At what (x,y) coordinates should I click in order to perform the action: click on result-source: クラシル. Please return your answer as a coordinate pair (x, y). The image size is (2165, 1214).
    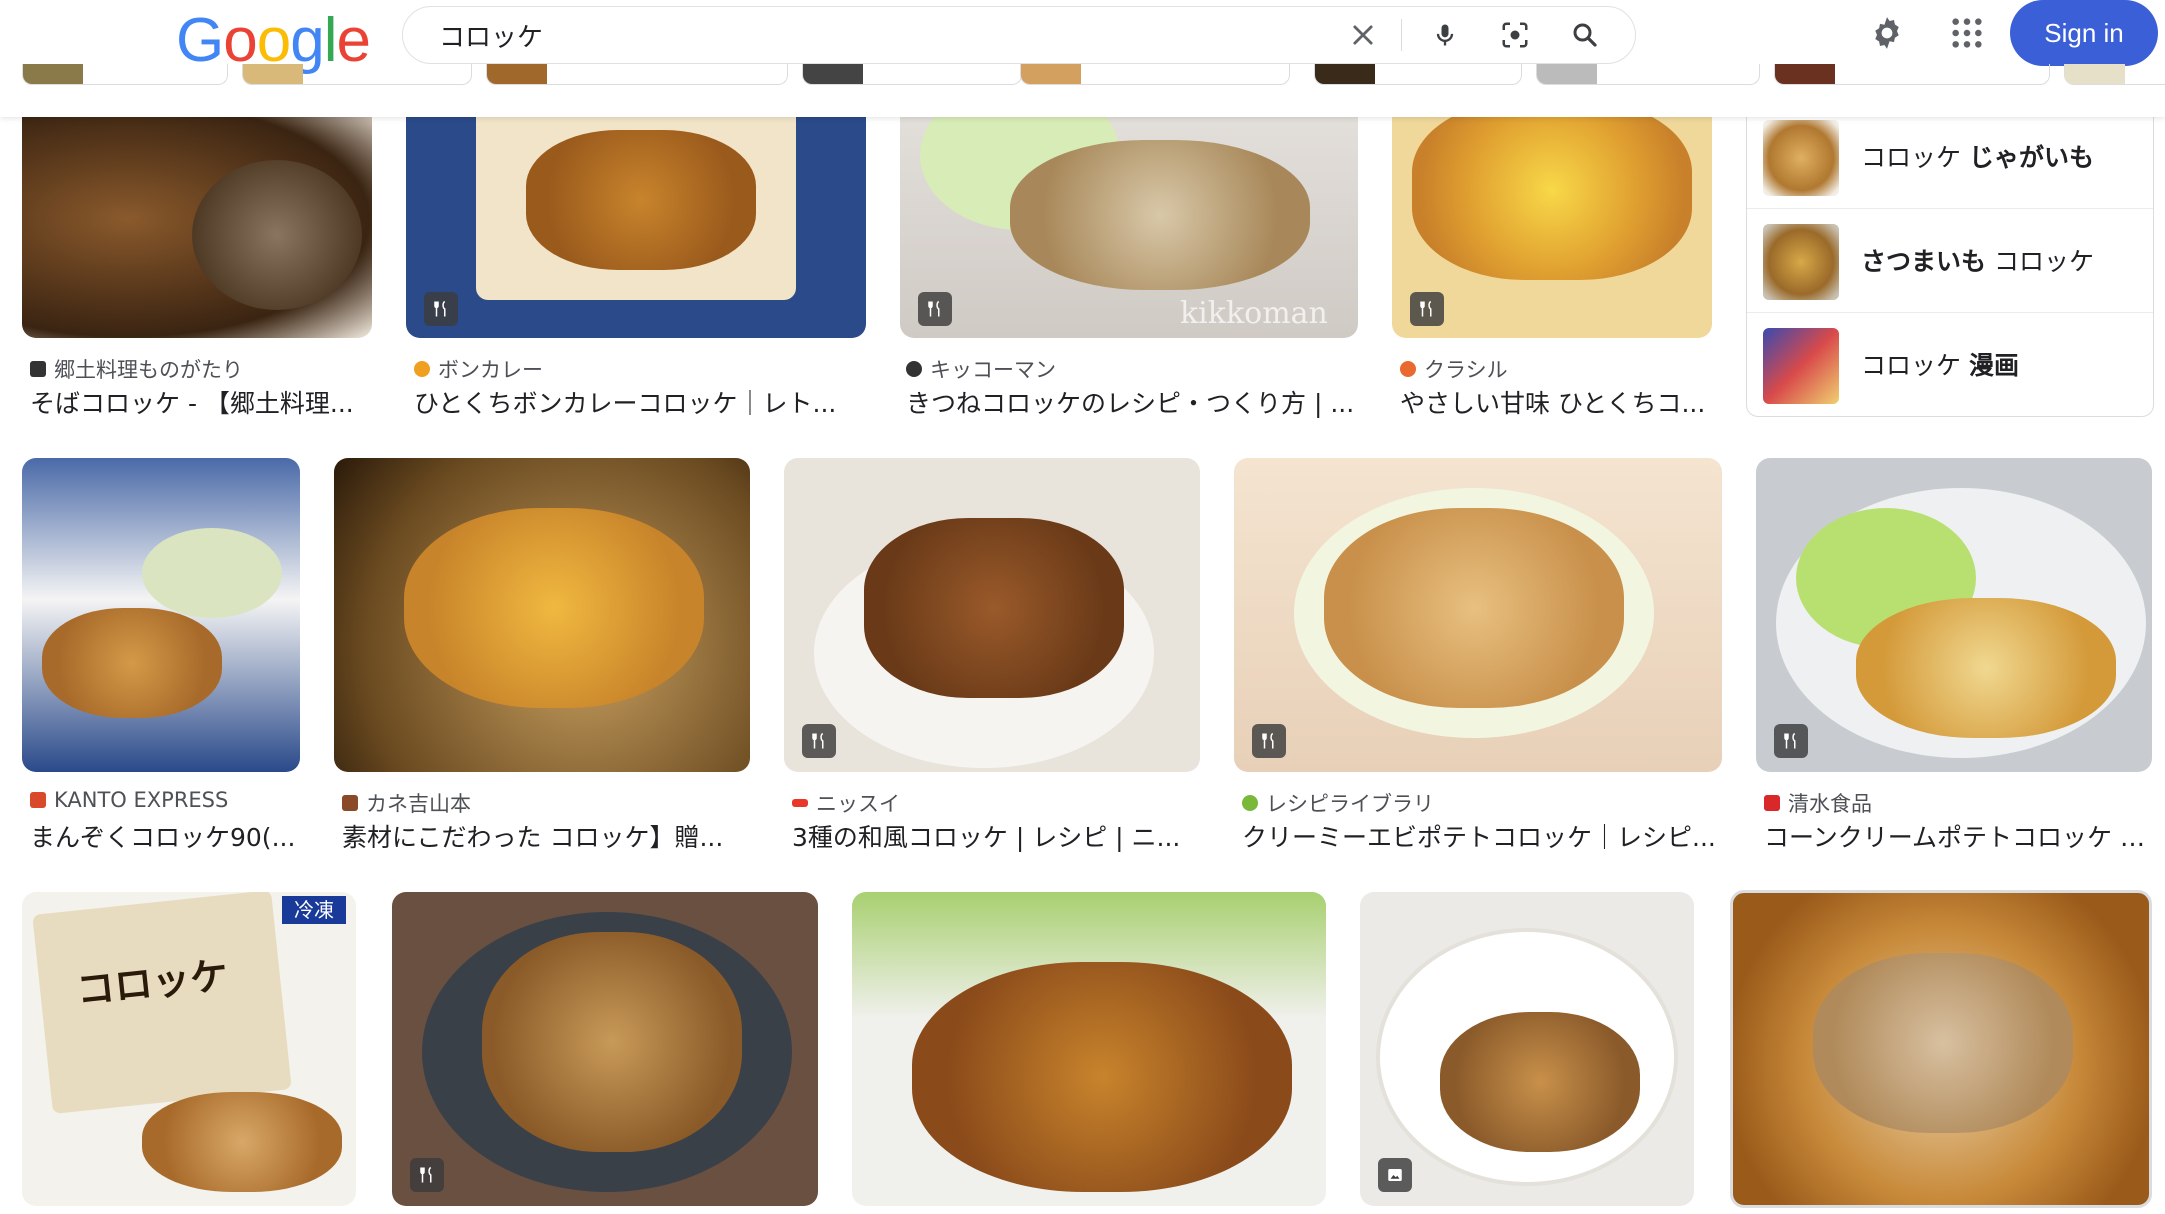
    Looking at the image, I should click on (1454, 369).